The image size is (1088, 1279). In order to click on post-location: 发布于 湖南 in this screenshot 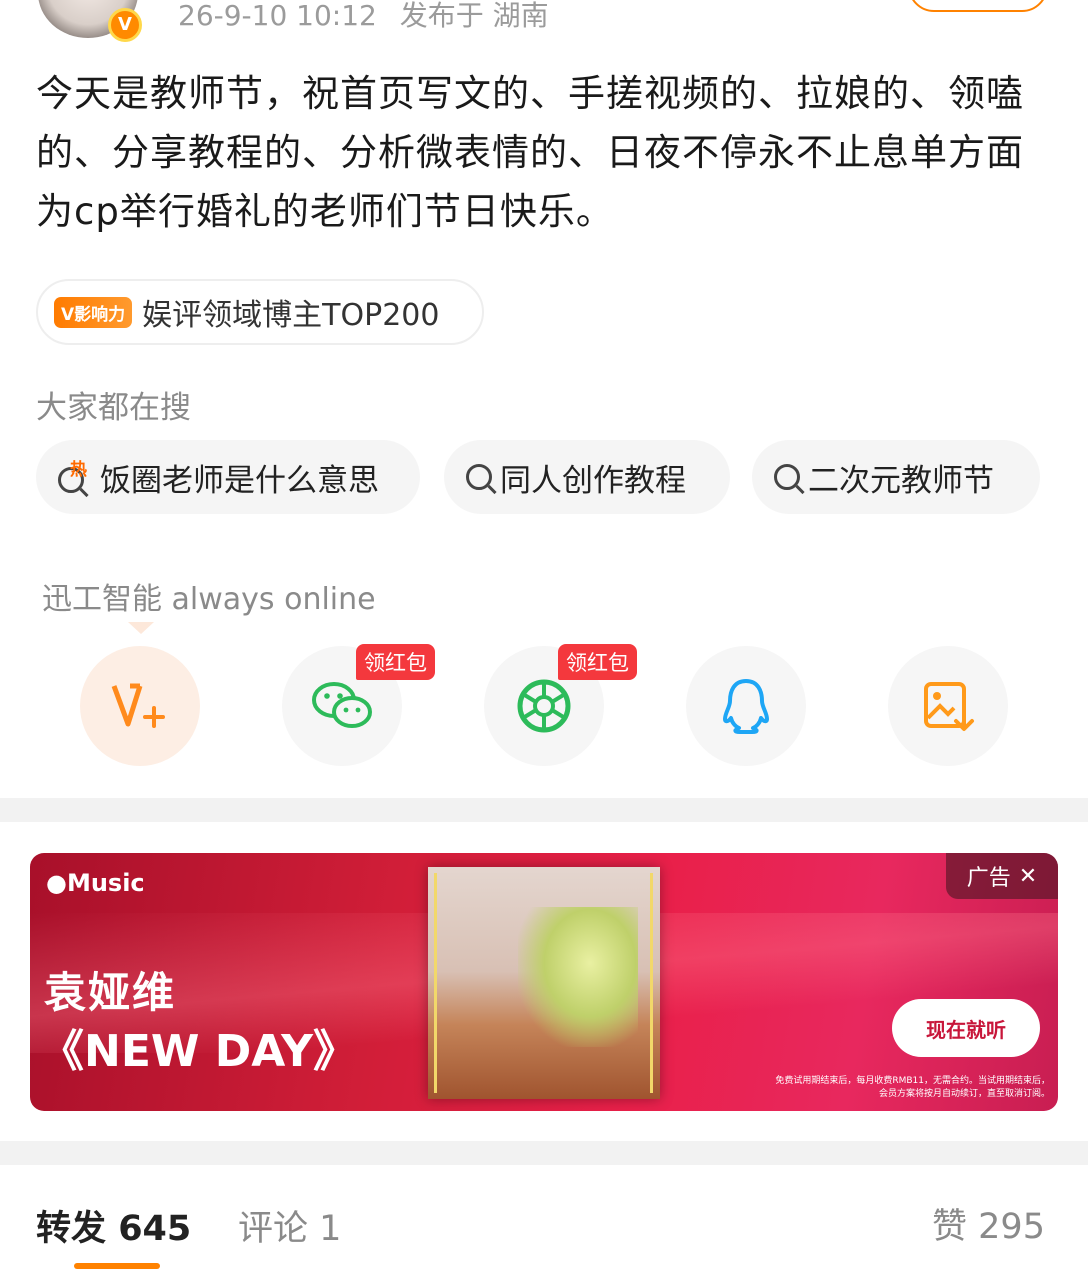, I will do `click(474, 16)`.